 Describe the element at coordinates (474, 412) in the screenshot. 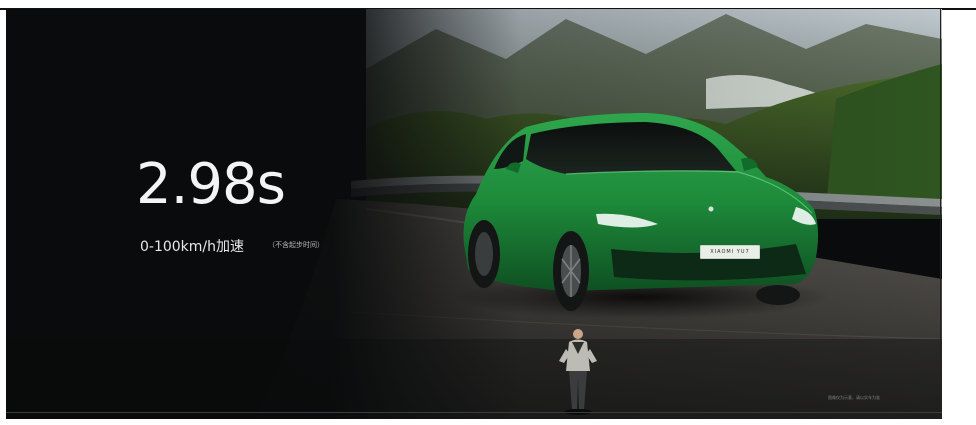

I see `stage-edge` at that location.